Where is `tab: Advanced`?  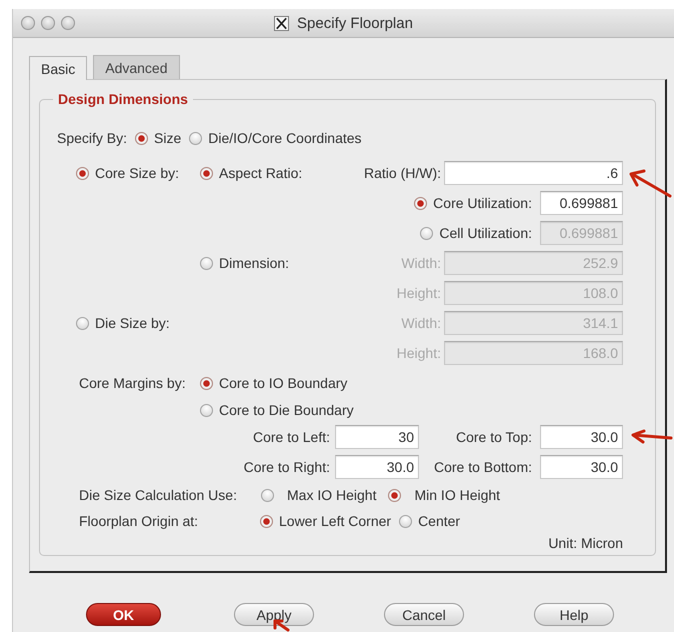
tab: Advanced is located at coordinates (136, 67).